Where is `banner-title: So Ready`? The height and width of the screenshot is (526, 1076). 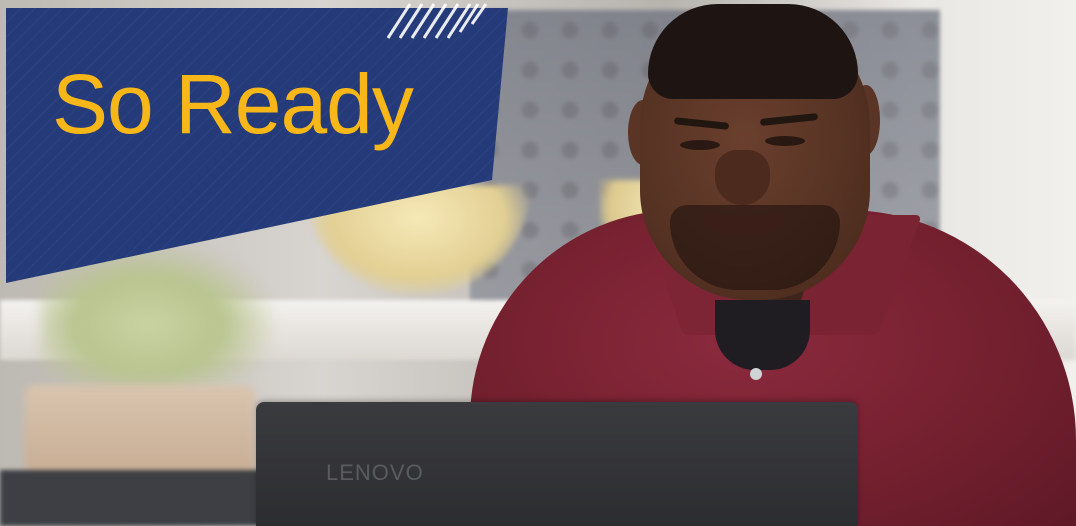 banner-title: So Ready is located at coordinates (233, 104).